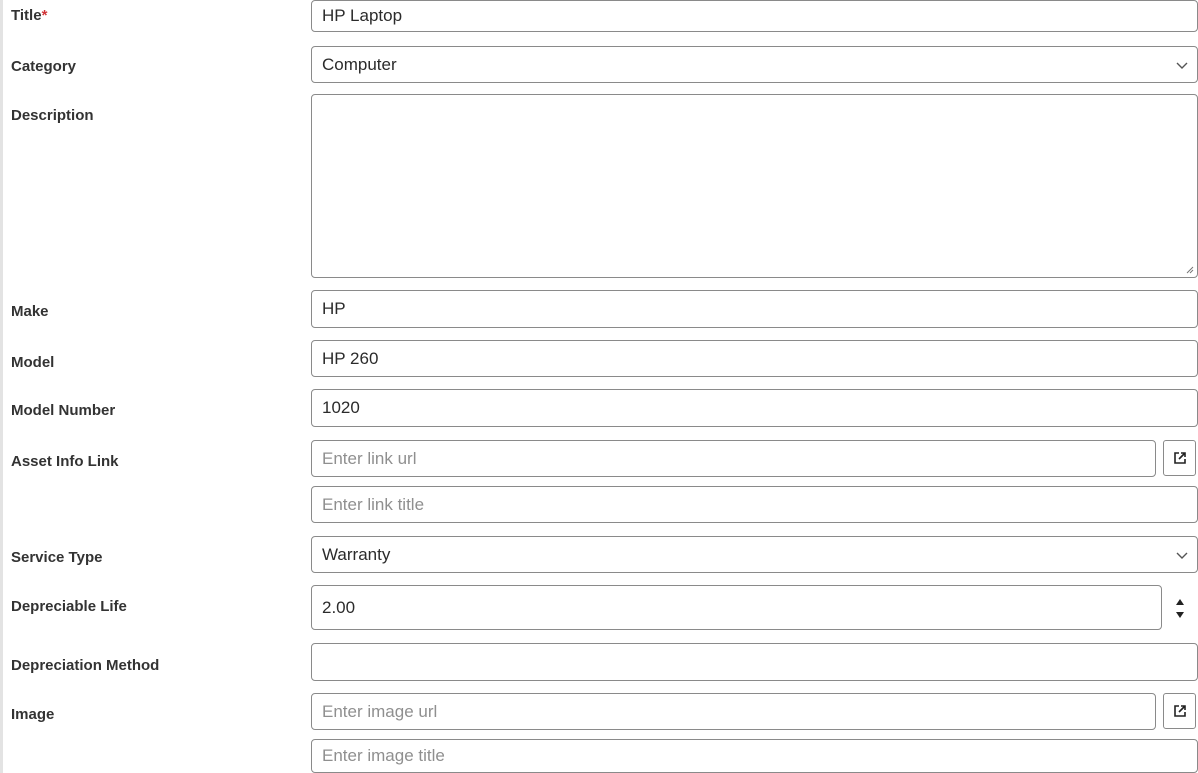 This screenshot has width=1198, height=773. I want to click on service-type-label: Service Type, so click(57, 557).